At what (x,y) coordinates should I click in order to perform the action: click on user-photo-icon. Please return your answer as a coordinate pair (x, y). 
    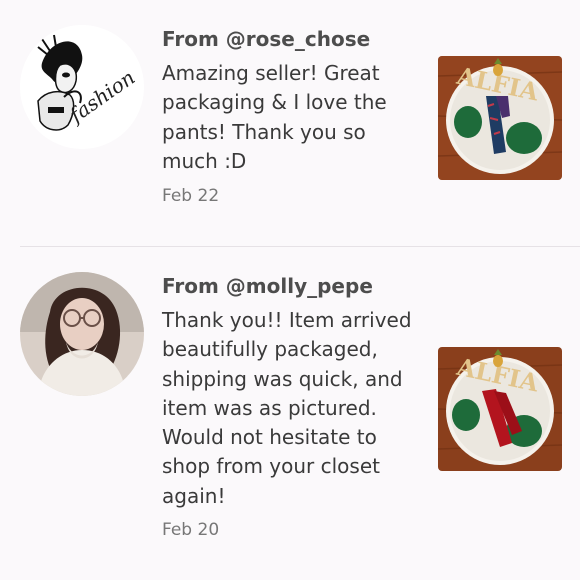
    Looking at the image, I should click on (82, 334).